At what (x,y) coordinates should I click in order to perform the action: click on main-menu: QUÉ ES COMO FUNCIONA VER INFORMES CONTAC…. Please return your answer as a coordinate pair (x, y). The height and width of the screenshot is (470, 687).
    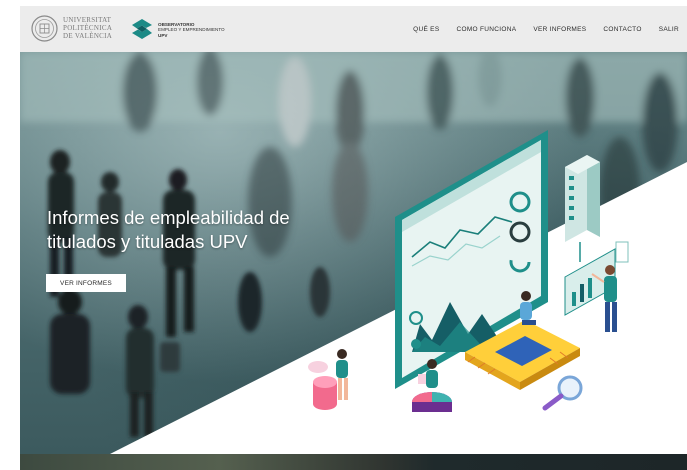
    Looking at the image, I should click on (546, 29).